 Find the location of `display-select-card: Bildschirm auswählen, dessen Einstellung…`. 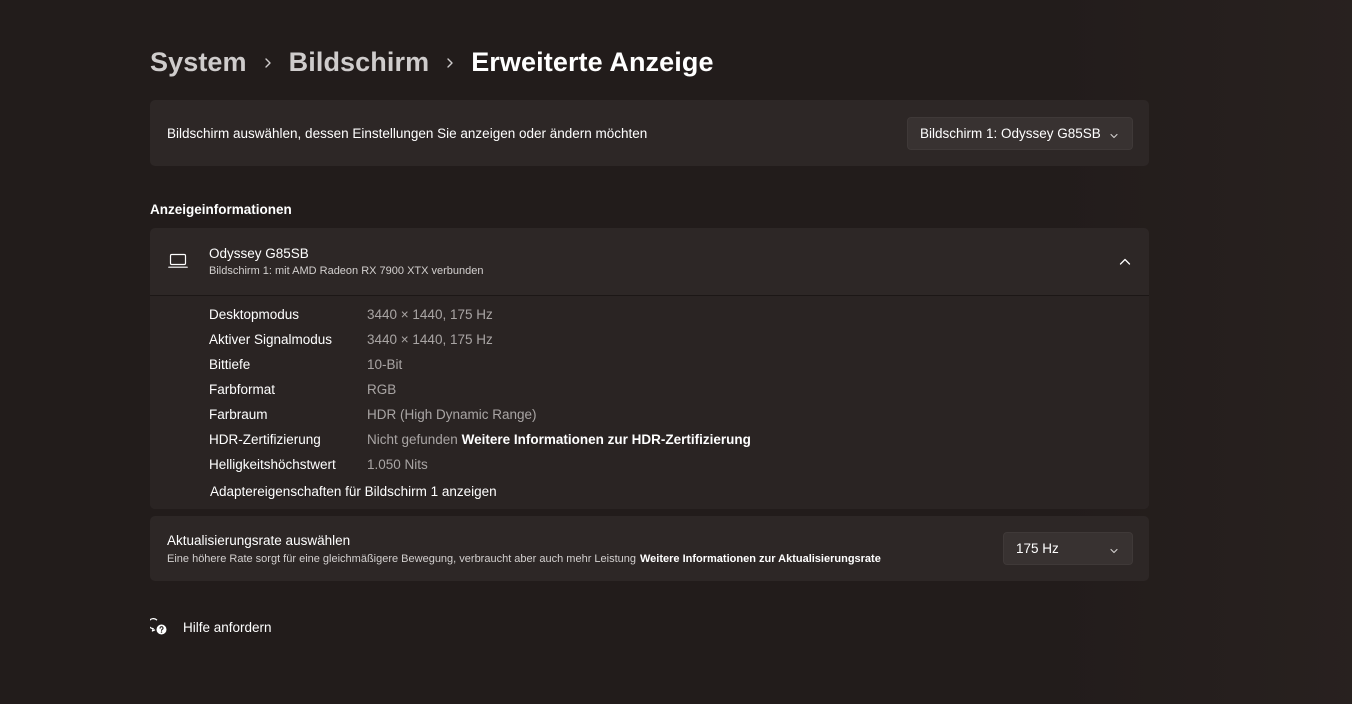

display-select-card: Bildschirm auswählen, dessen Einstellung… is located at coordinates (649, 133).